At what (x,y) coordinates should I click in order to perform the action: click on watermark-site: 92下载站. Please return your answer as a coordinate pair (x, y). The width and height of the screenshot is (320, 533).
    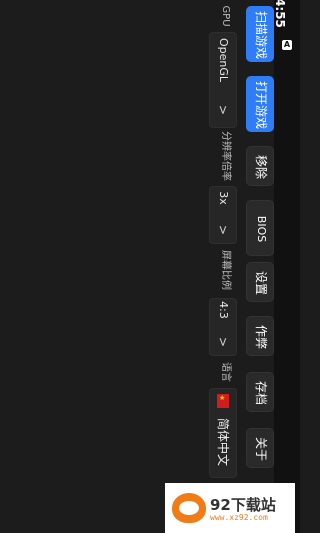
    Looking at the image, I should click on (243, 505).